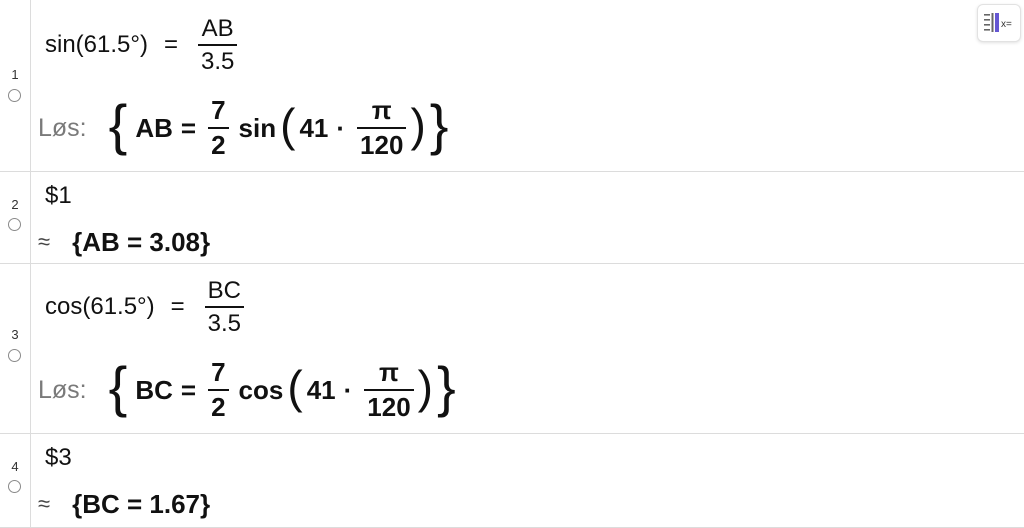 The height and width of the screenshot is (528, 1024). Describe the element at coordinates (1006, 24) in the screenshot. I see `keyboard-label: x=` at that location.